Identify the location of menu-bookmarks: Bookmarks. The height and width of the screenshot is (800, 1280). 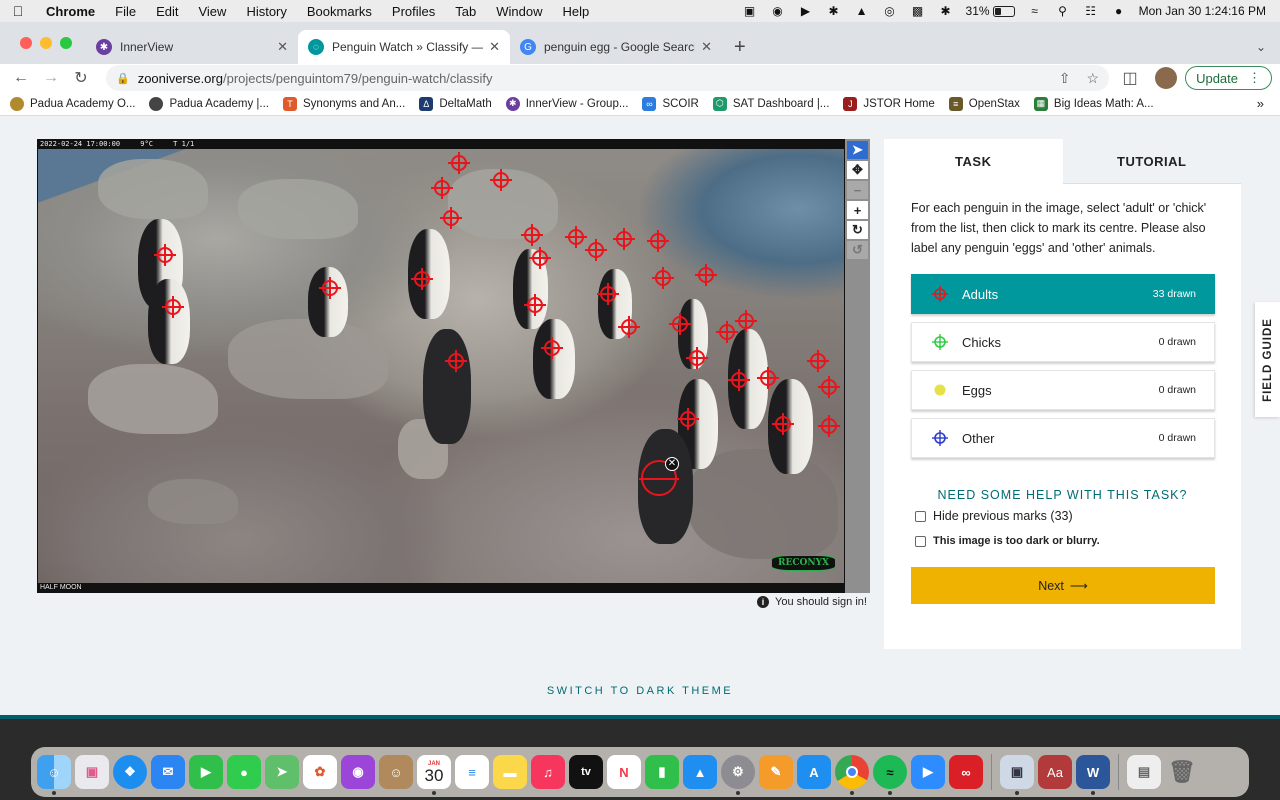
(339, 11).